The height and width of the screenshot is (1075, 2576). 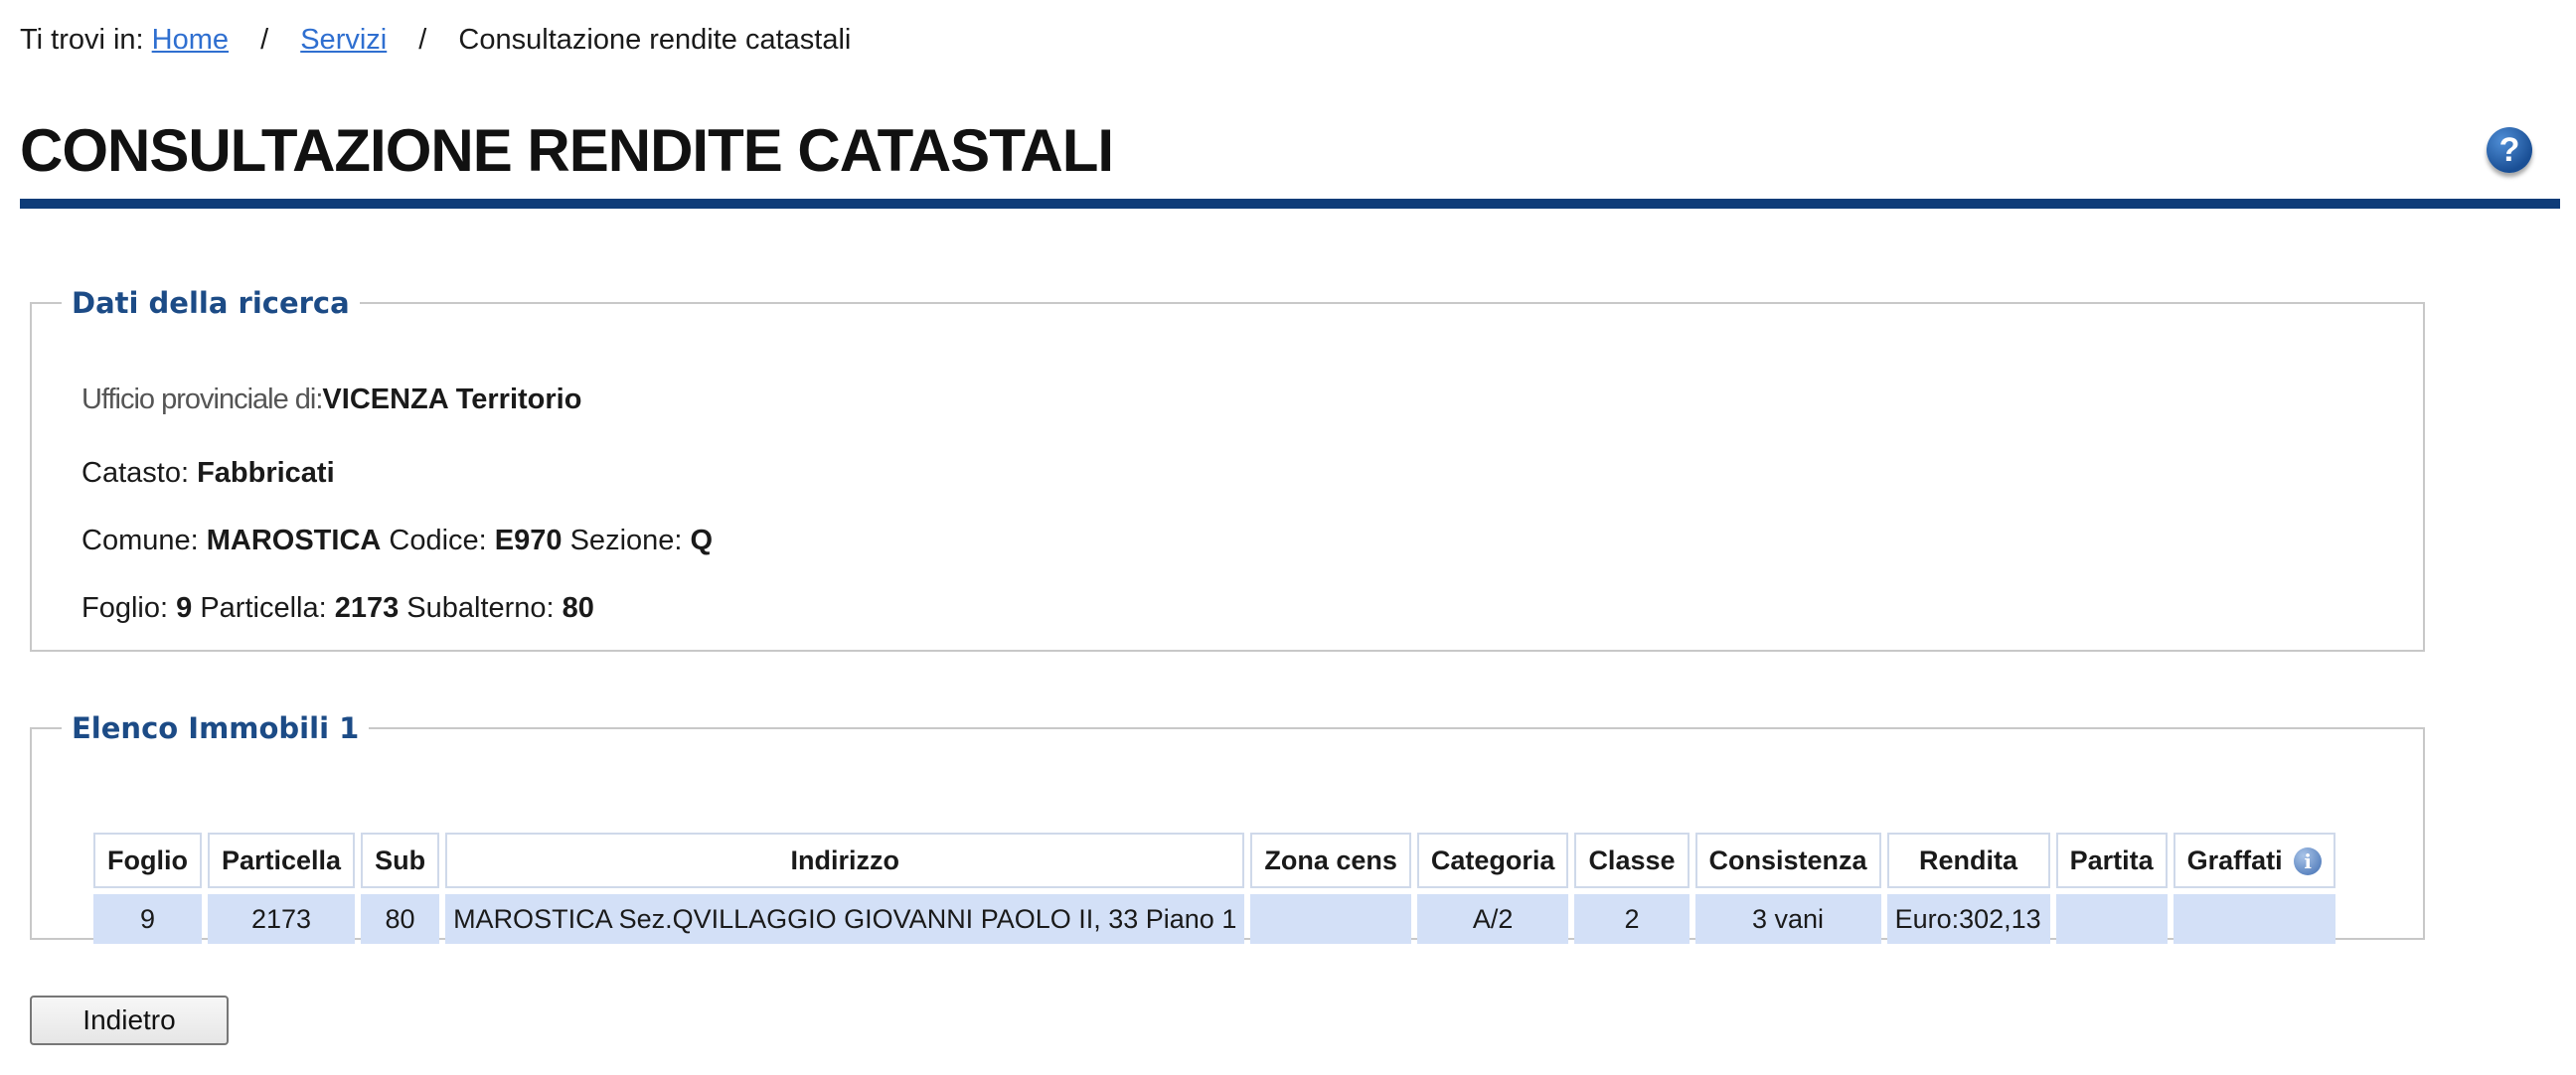 What do you see at coordinates (147, 919) in the screenshot?
I see `cell-foglio: 9` at bounding box center [147, 919].